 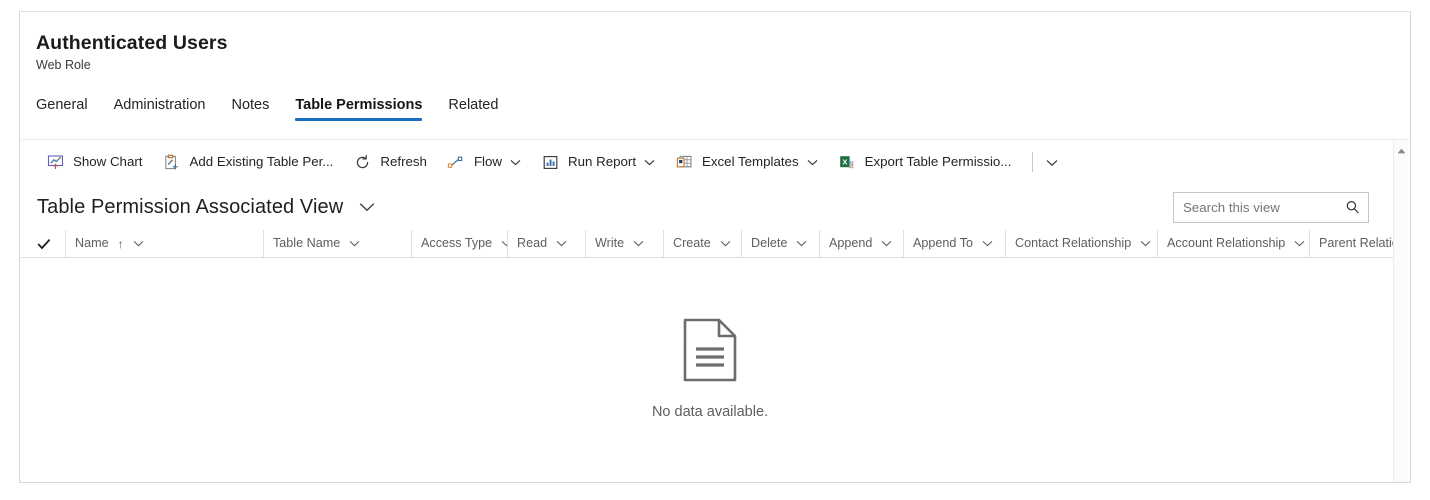 I want to click on column-header-account-relationship: Account Relationship, so click(x=1233, y=243).